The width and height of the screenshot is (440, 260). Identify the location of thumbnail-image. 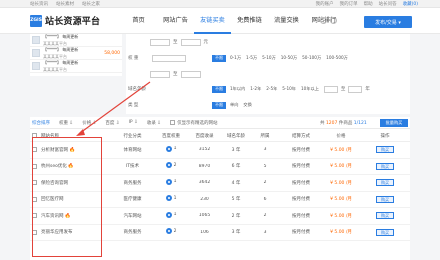
(36, 40).